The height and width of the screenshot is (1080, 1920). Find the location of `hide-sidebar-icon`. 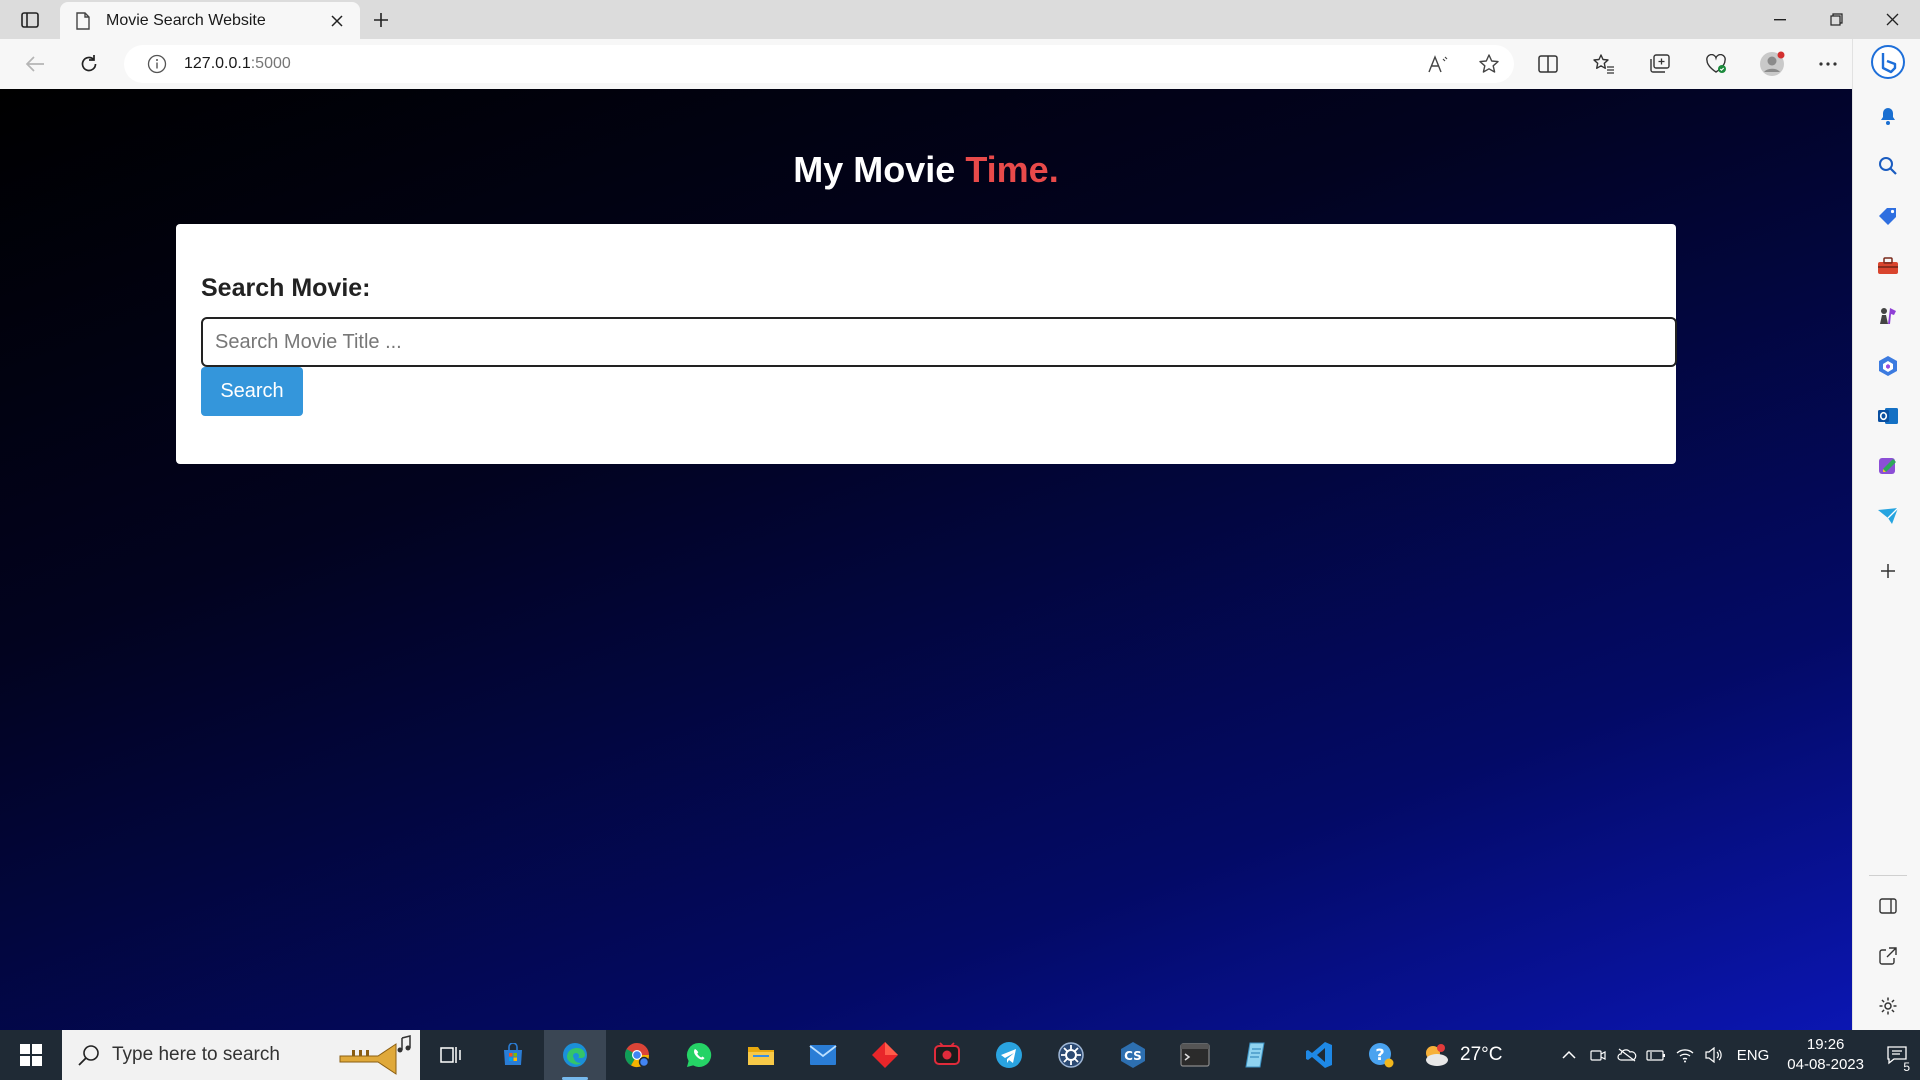

hide-sidebar-icon is located at coordinates (1888, 906).